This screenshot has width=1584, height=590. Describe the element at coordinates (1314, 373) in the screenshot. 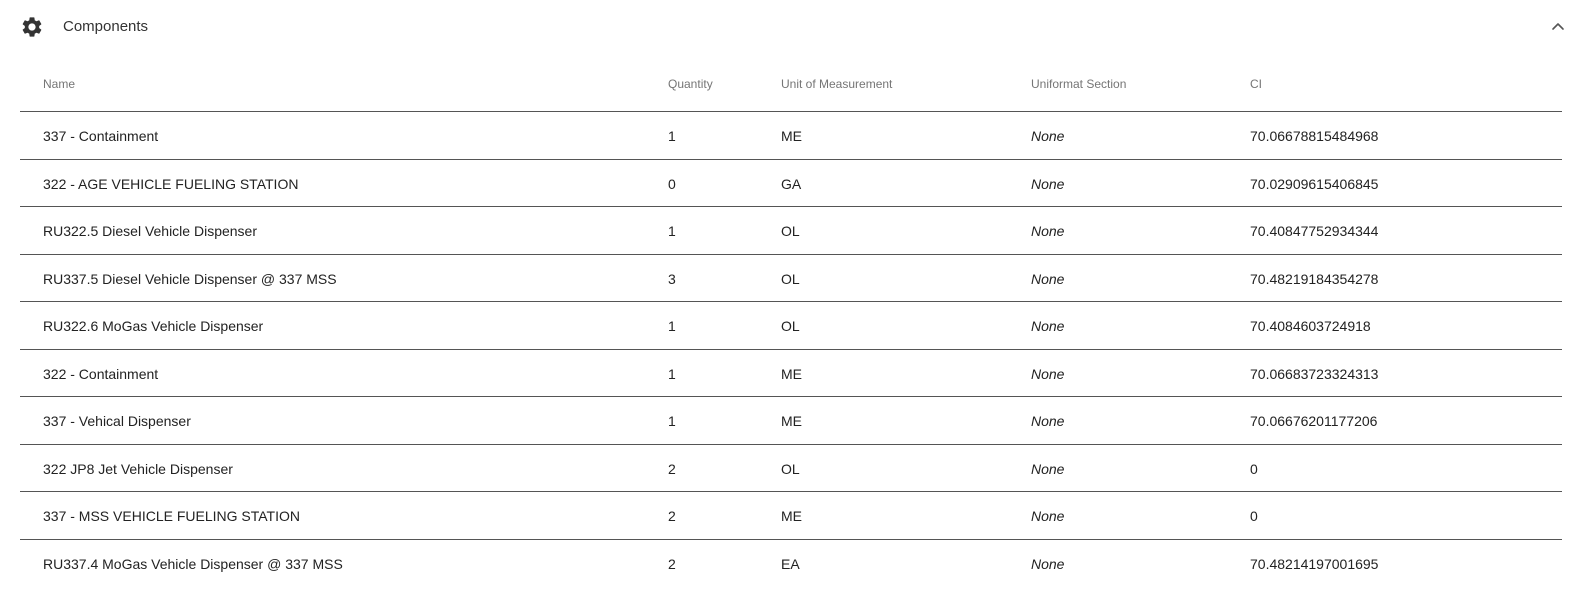

I see `cell-ci: 70.06683723324313` at that location.